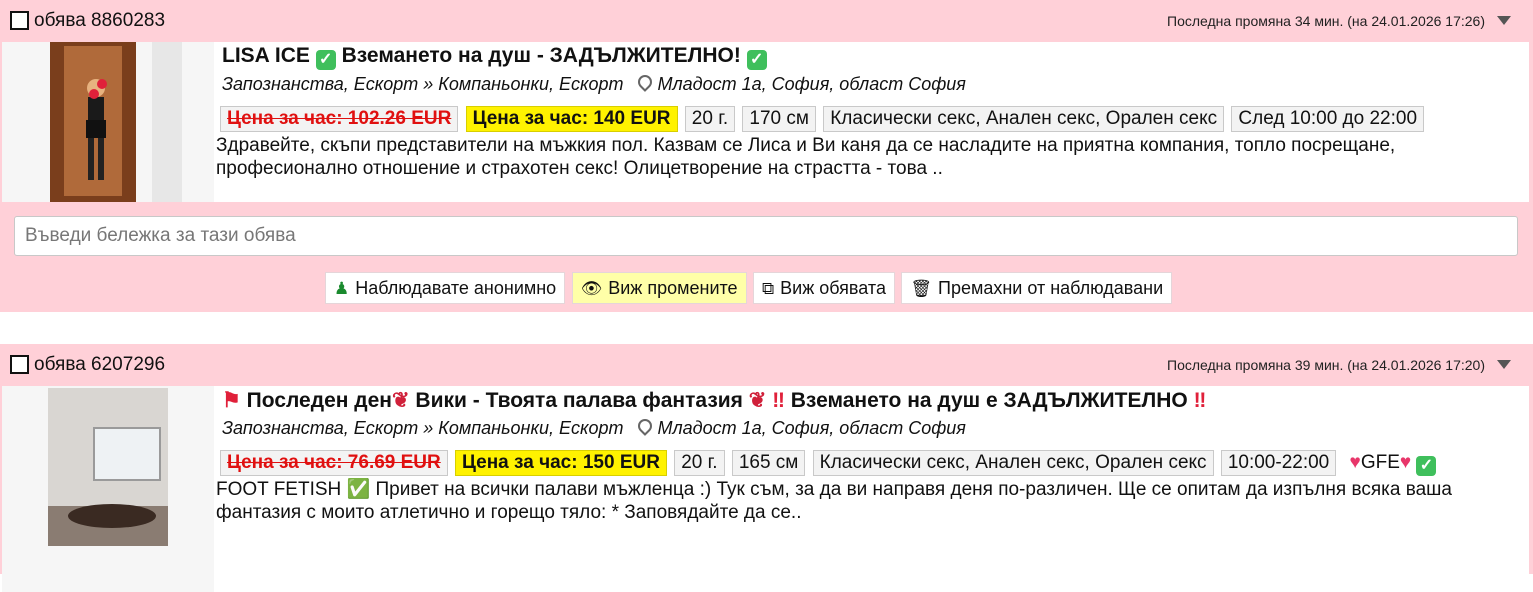  What do you see at coordinates (766, 236) in the screenshot?
I see `note-input` at bounding box center [766, 236].